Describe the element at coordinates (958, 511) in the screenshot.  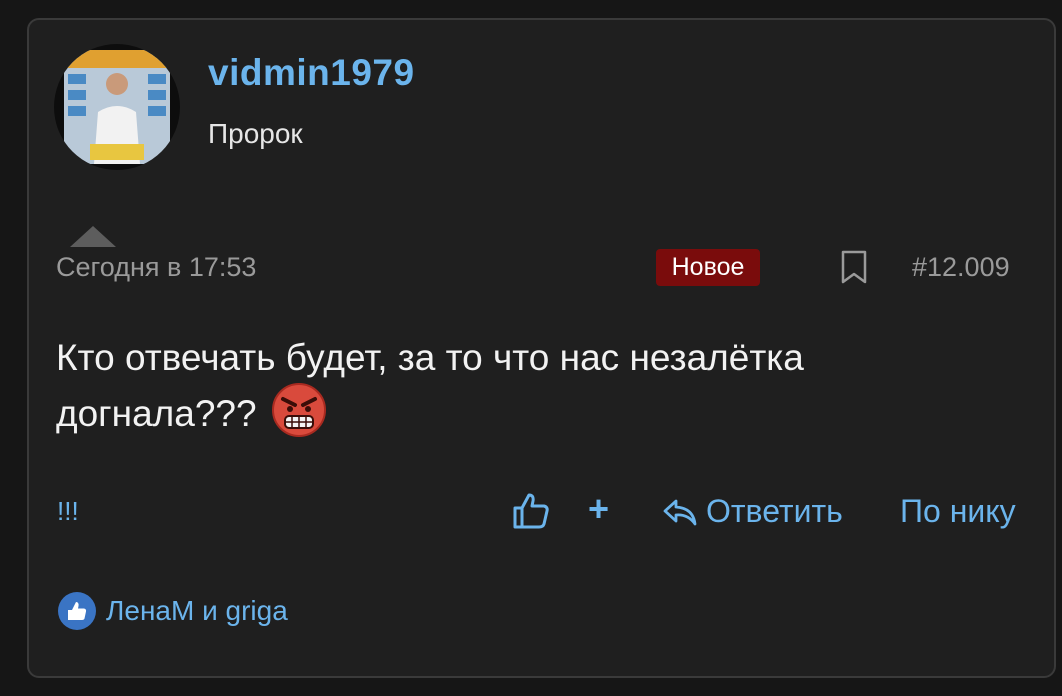
I see `by-nick-button: По нику` at that location.